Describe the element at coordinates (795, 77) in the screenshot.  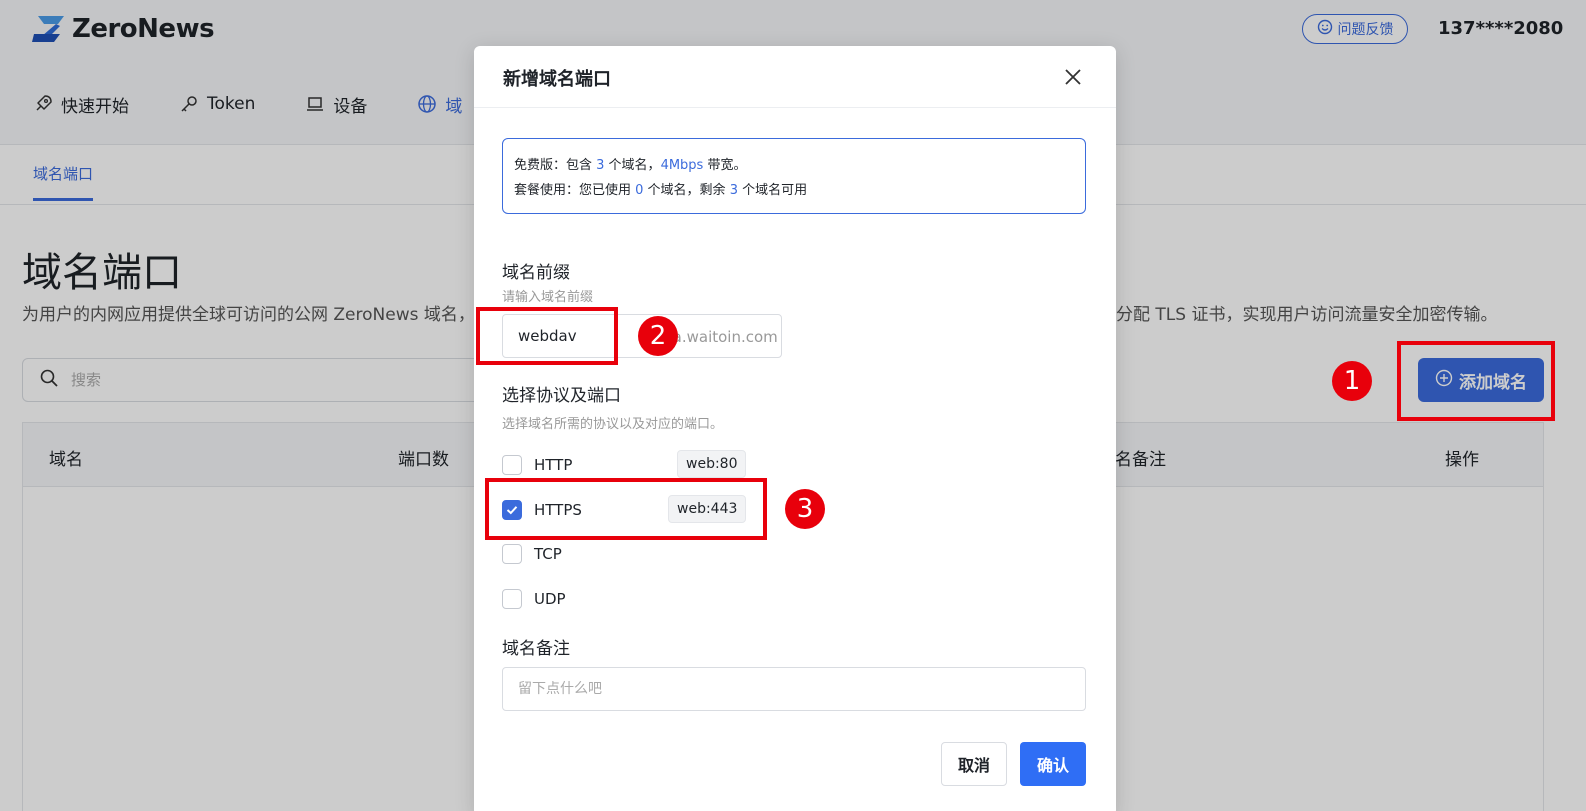
I see `dialog-header: 新增域名端口` at that location.